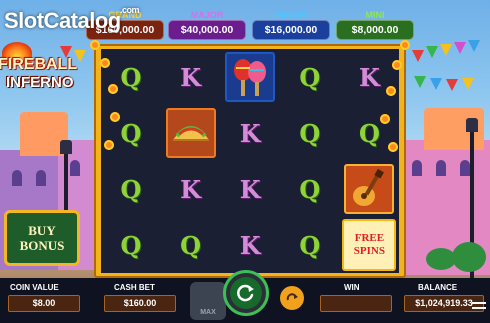  What do you see at coordinates (469, 257) in the screenshot?
I see `bush` at bounding box center [469, 257].